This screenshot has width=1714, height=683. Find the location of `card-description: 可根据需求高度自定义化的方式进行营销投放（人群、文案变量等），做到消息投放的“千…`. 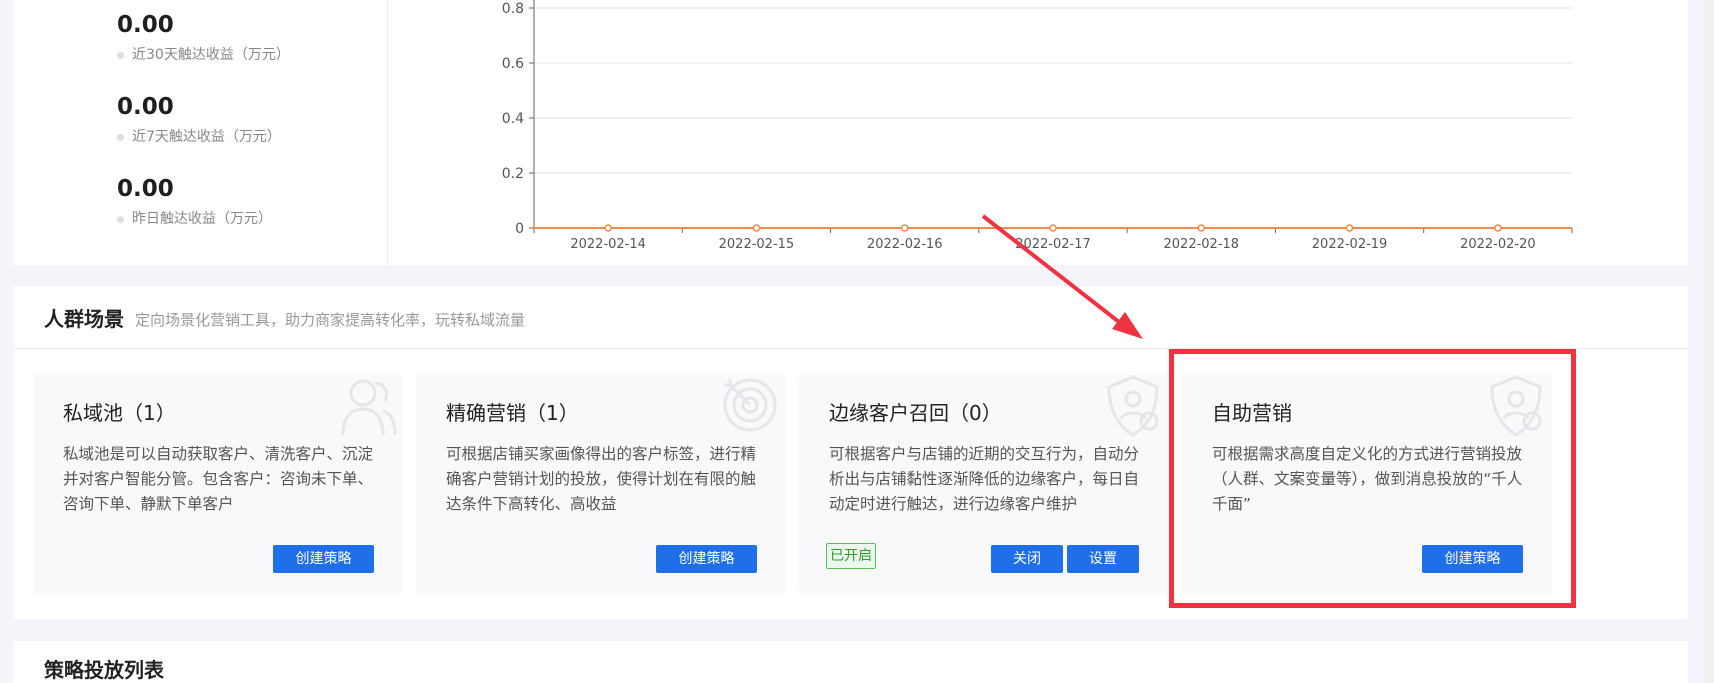

card-description: 可根据需求高度自定义化的方式进行营销投放（人群、文案变量等），做到消息投放的“千… is located at coordinates (1367, 479).